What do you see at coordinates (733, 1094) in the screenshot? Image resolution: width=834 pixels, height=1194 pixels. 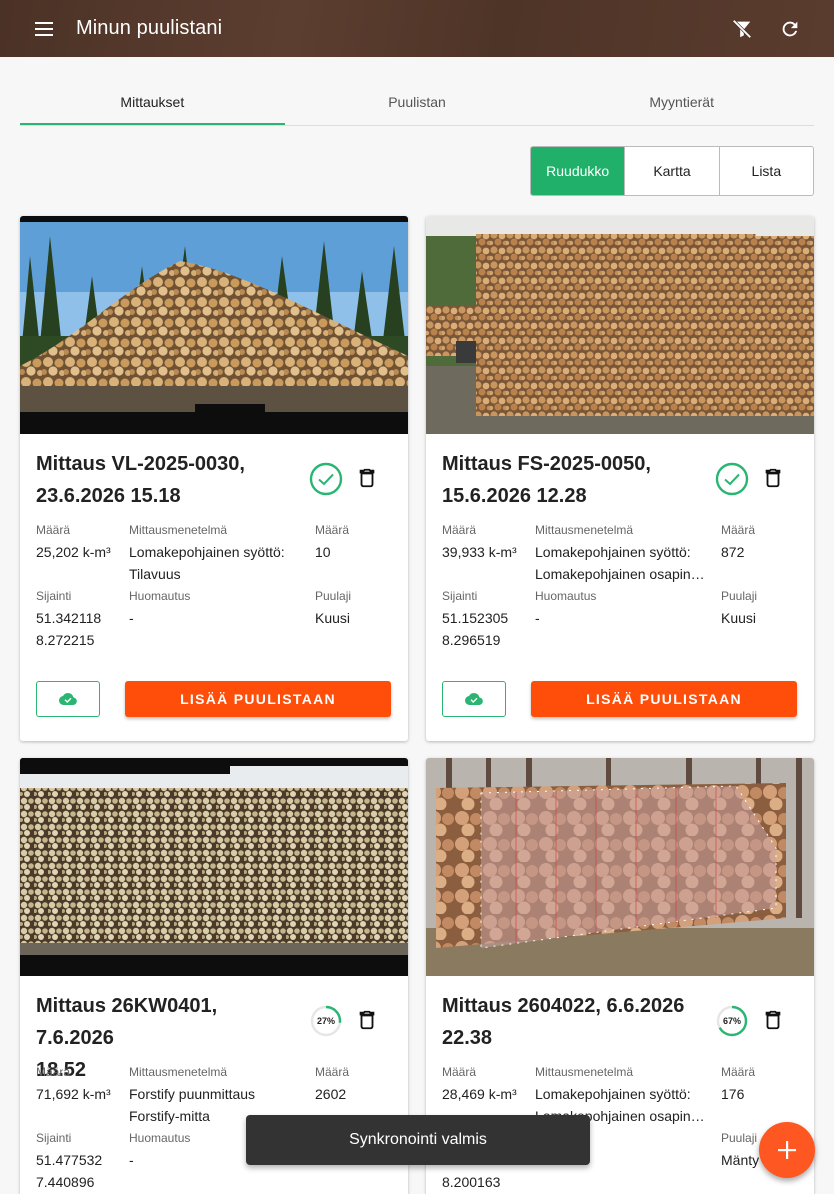 I see `value-count: 176` at bounding box center [733, 1094].